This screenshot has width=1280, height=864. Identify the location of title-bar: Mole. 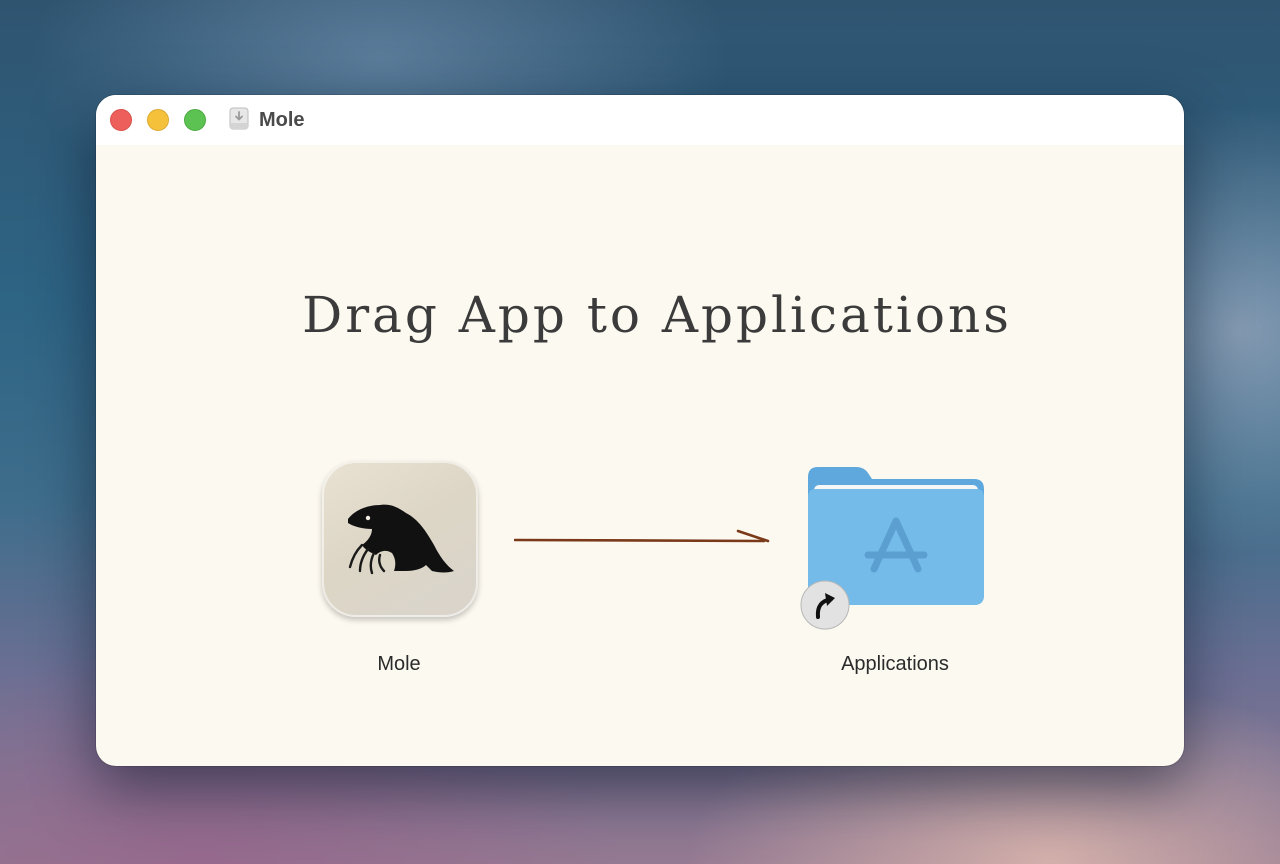
(640, 120).